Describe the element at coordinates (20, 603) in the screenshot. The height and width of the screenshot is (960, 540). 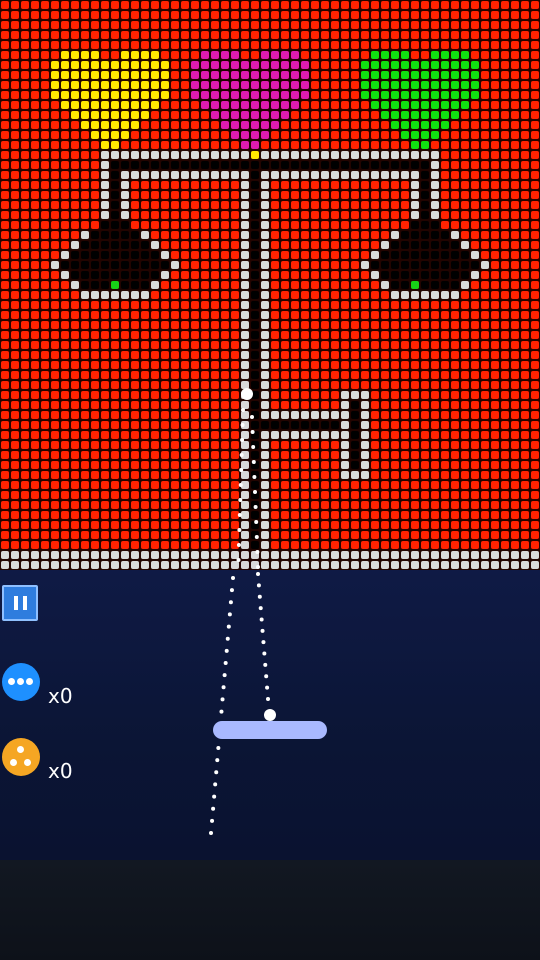
I see `pause-button` at that location.